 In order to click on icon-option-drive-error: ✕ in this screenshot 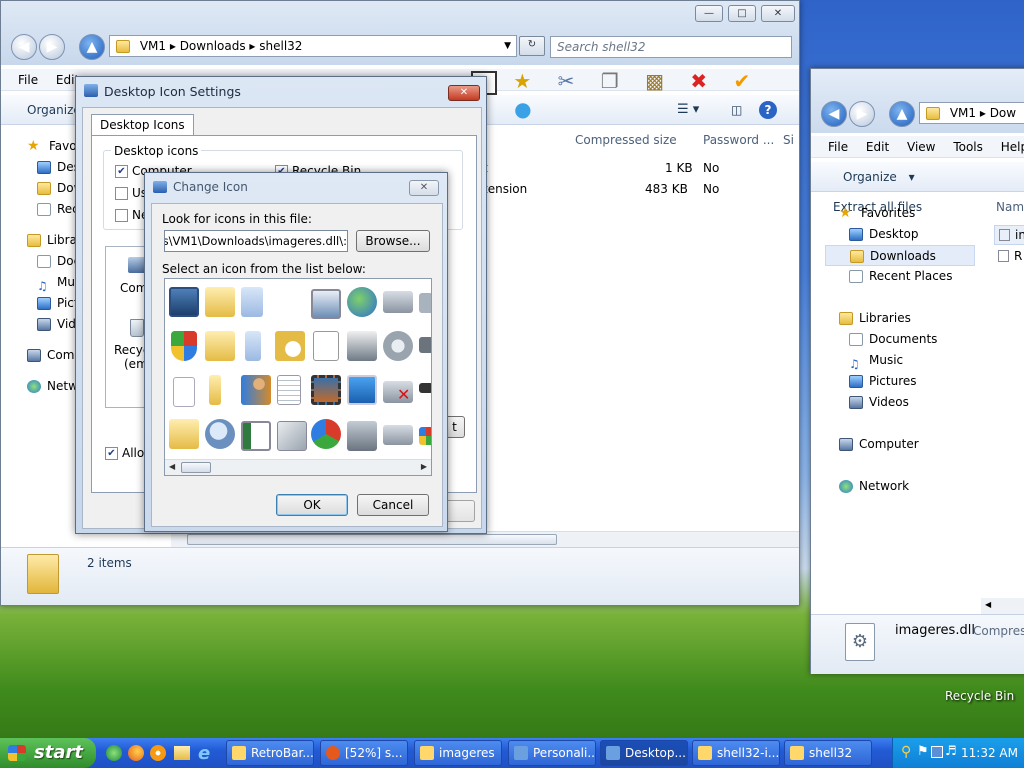, I will do `click(398, 392)`.